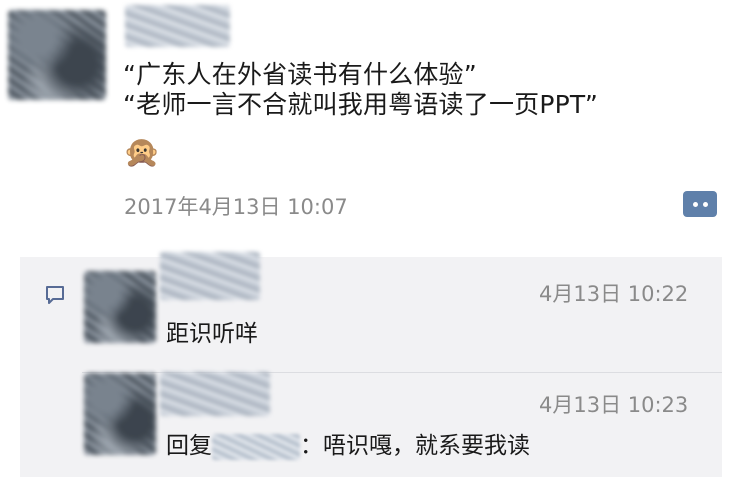 The height and width of the screenshot is (477, 750). I want to click on post-line: “广东人在外省读书有什么体验”, so click(300, 74).